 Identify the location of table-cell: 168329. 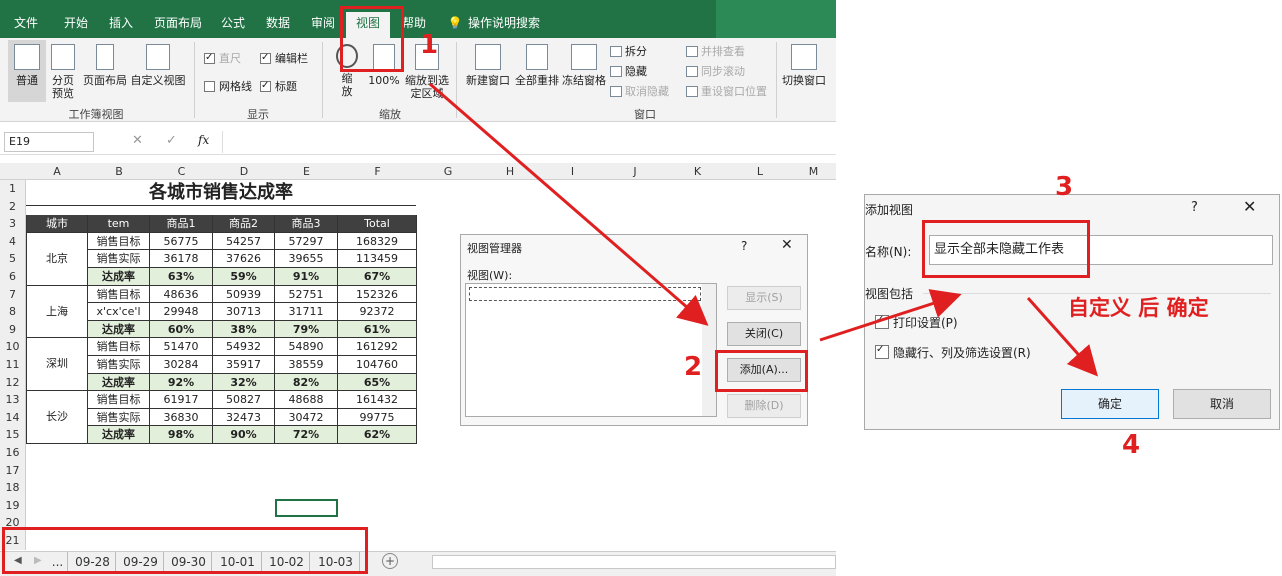
(377, 241).